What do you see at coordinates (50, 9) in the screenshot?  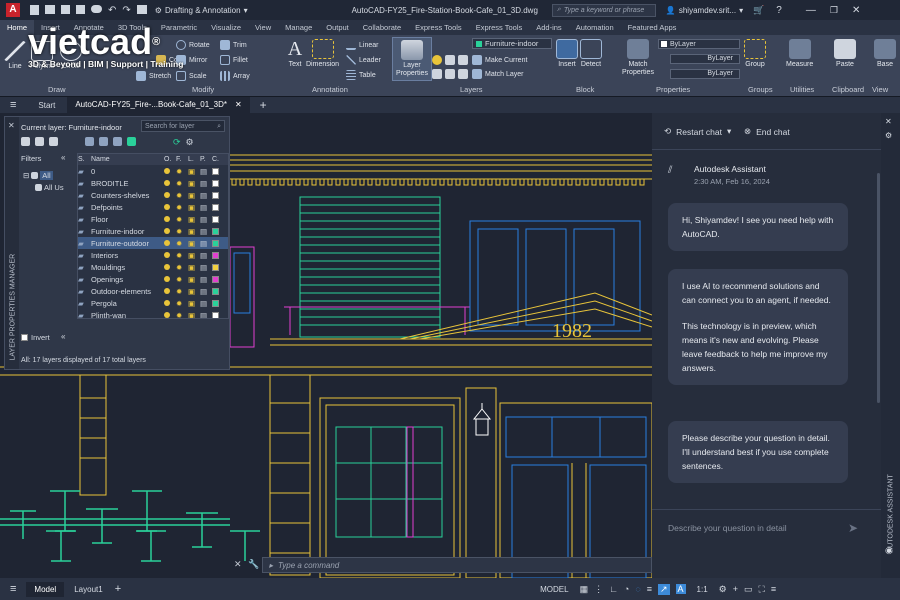 I see `open-icon` at bounding box center [50, 9].